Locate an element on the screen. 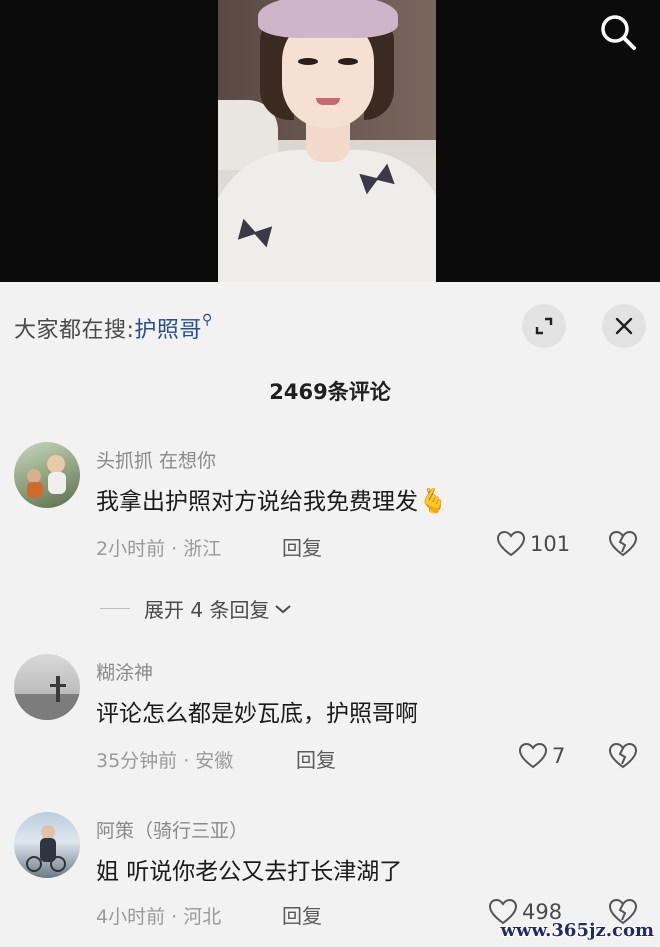 The width and height of the screenshot is (660, 947). expand-panel-button is located at coordinates (544, 326).